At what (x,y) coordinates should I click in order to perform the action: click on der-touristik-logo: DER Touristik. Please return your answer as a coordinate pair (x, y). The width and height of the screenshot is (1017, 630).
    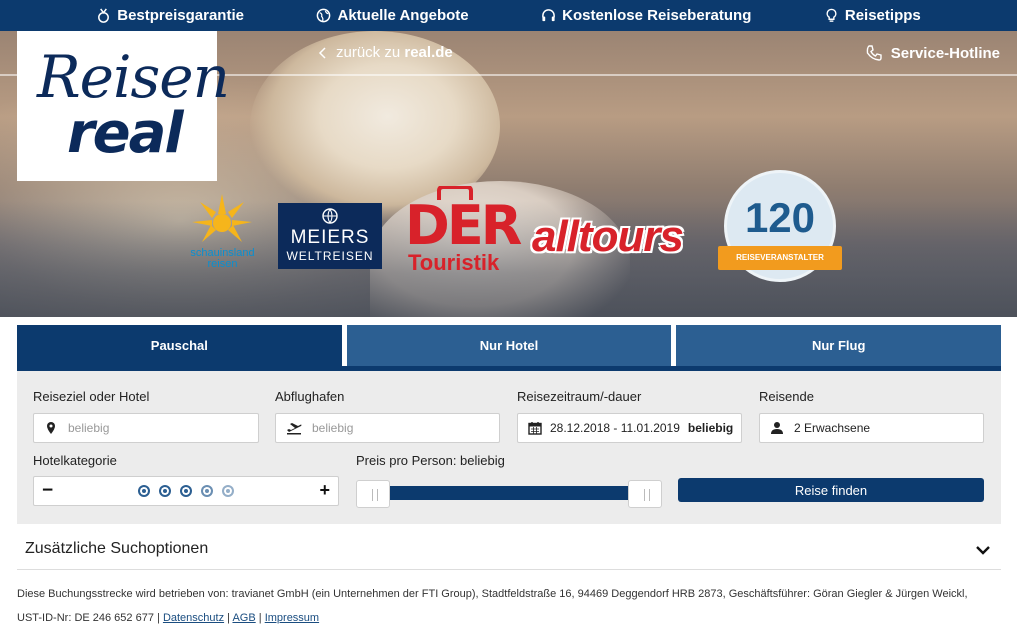
    Looking at the image, I should click on (463, 231).